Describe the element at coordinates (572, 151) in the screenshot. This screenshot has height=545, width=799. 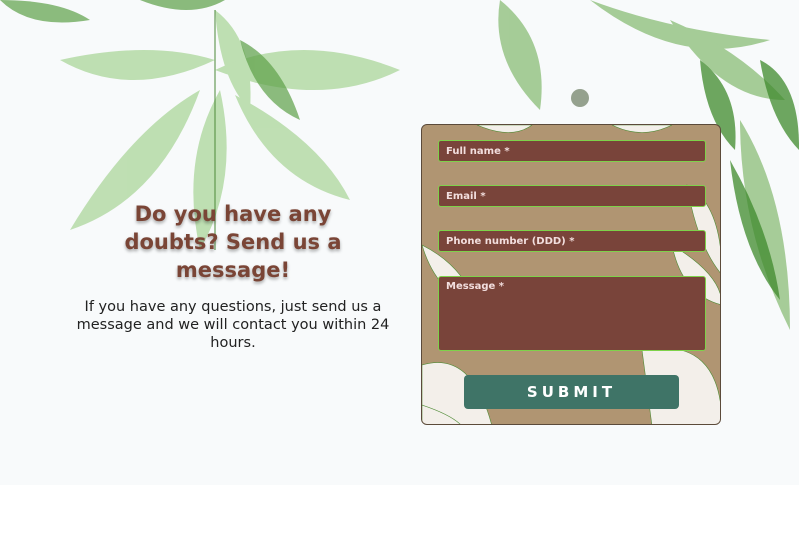
I see `full-name-field` at that location.